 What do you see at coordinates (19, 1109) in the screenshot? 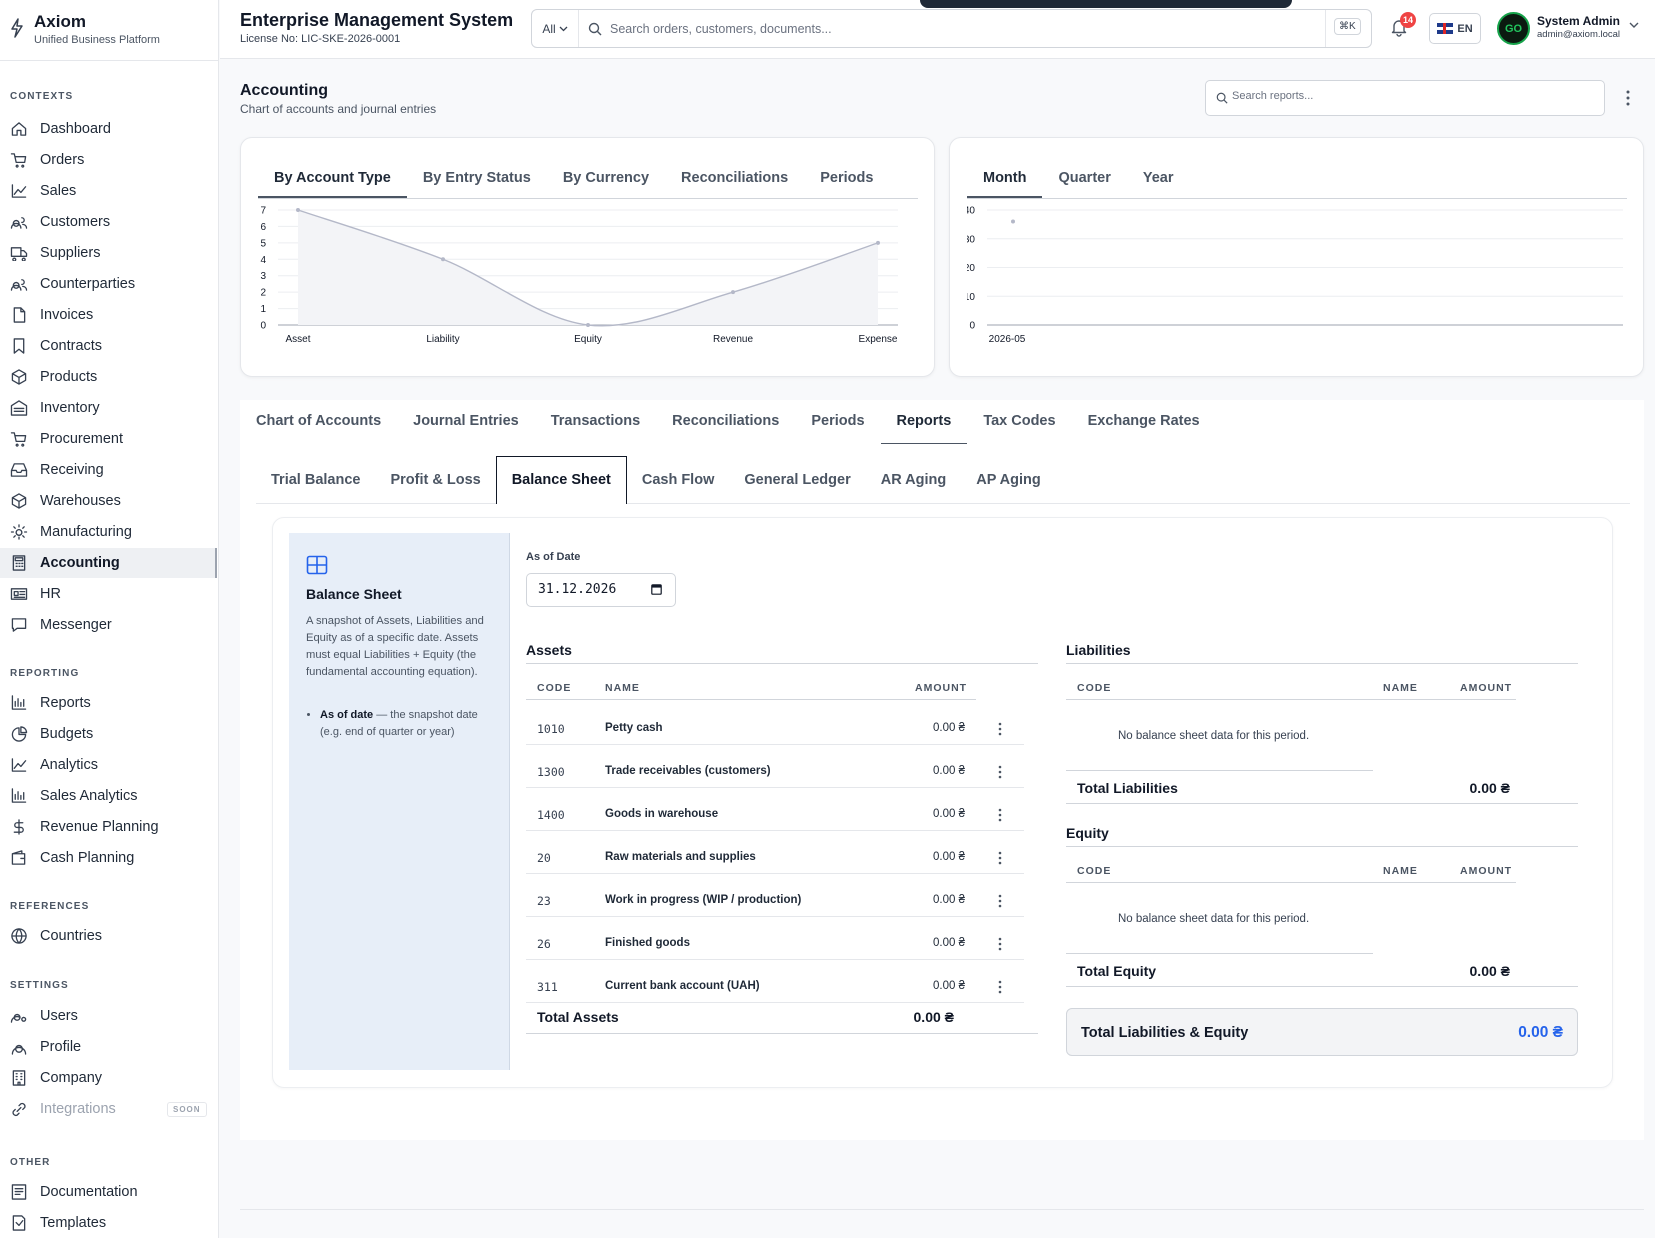
I see `link-icon` at bounding box center [19, 1109].